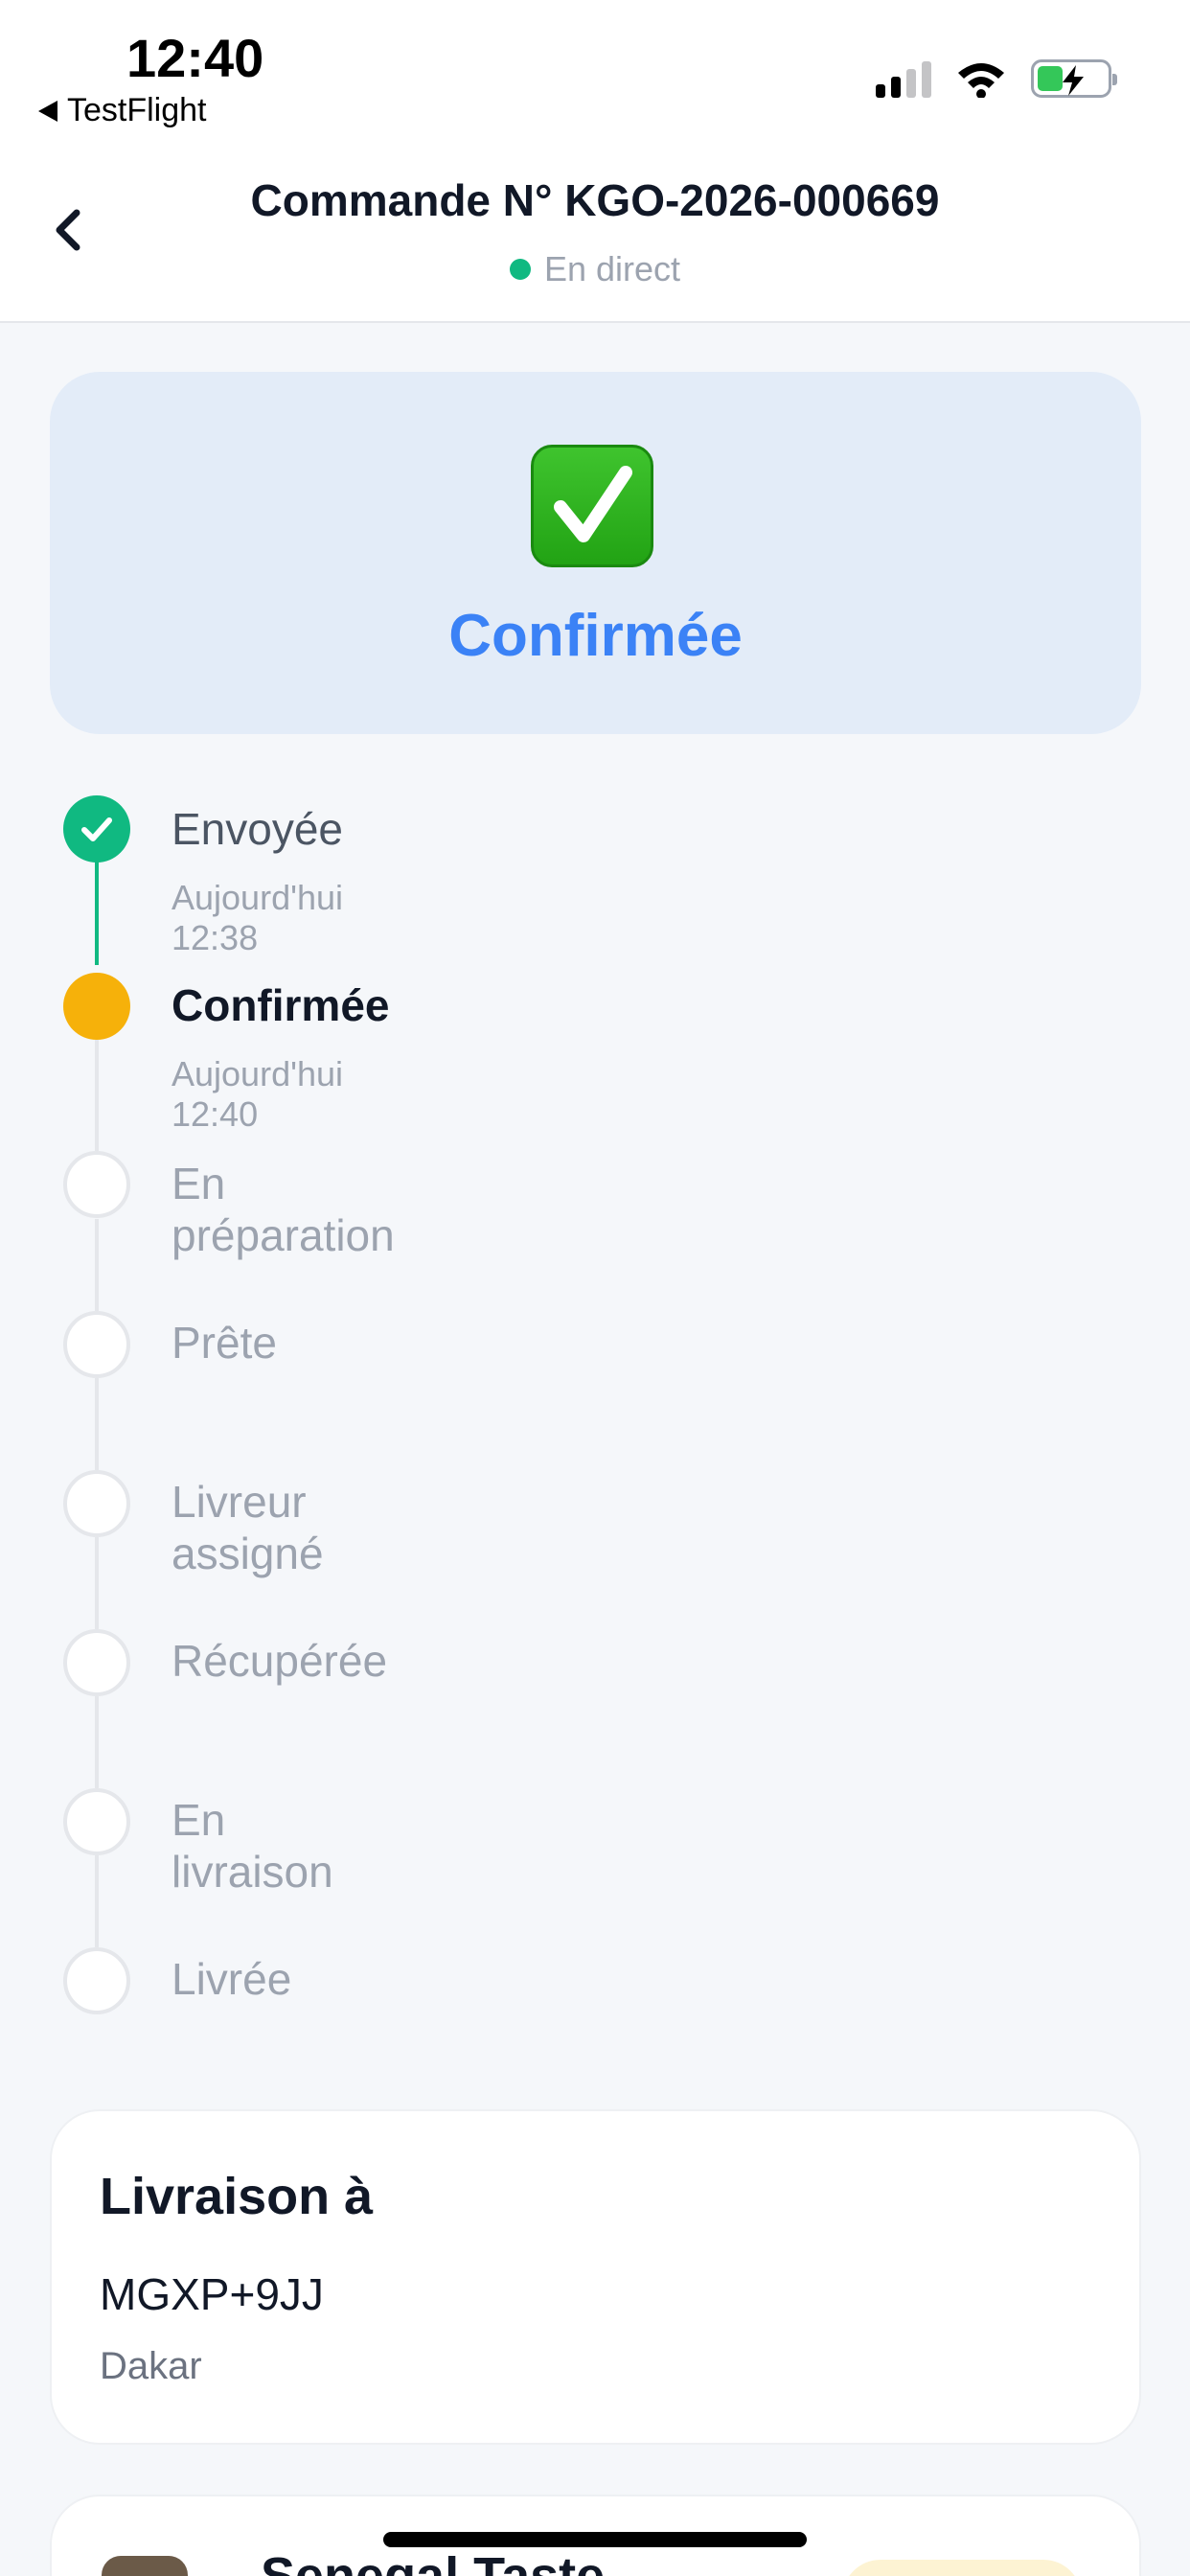 This screenshot has width=1190, height=2576. I want to click on step-label-confirmee: Confirmée, so click(281, 1005).